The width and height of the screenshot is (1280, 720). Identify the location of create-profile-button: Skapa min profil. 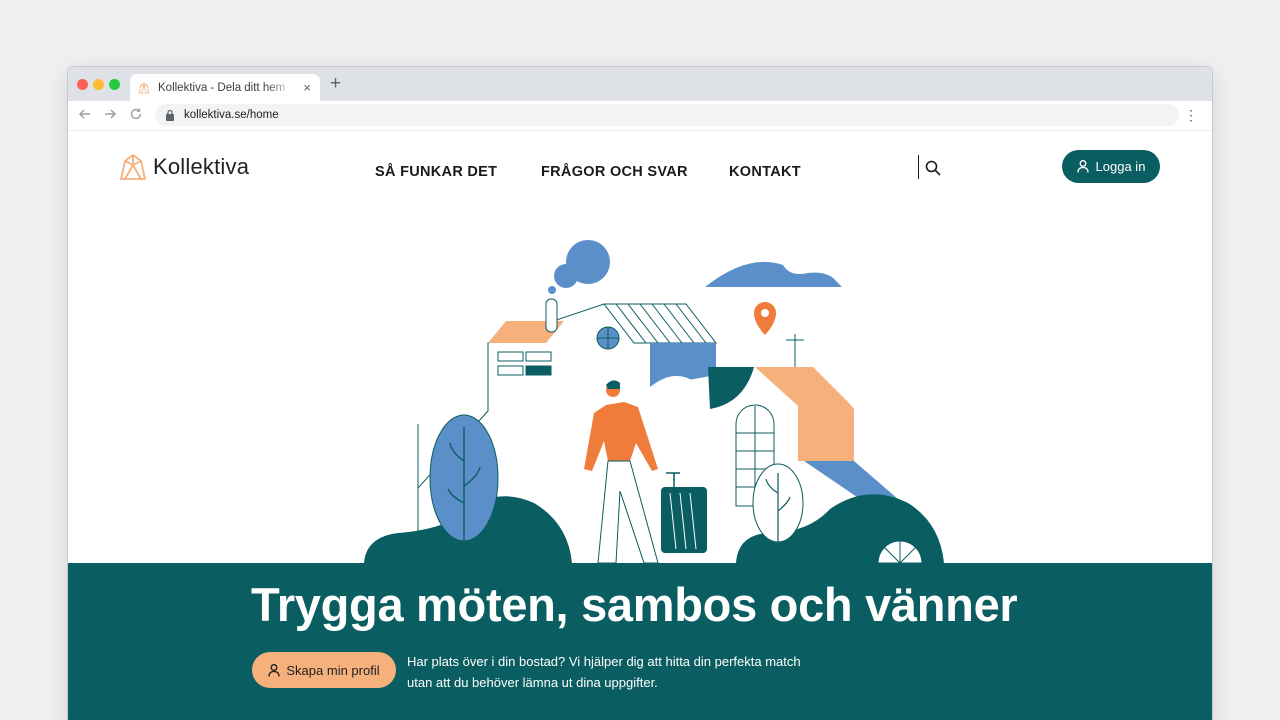
(324, 670).